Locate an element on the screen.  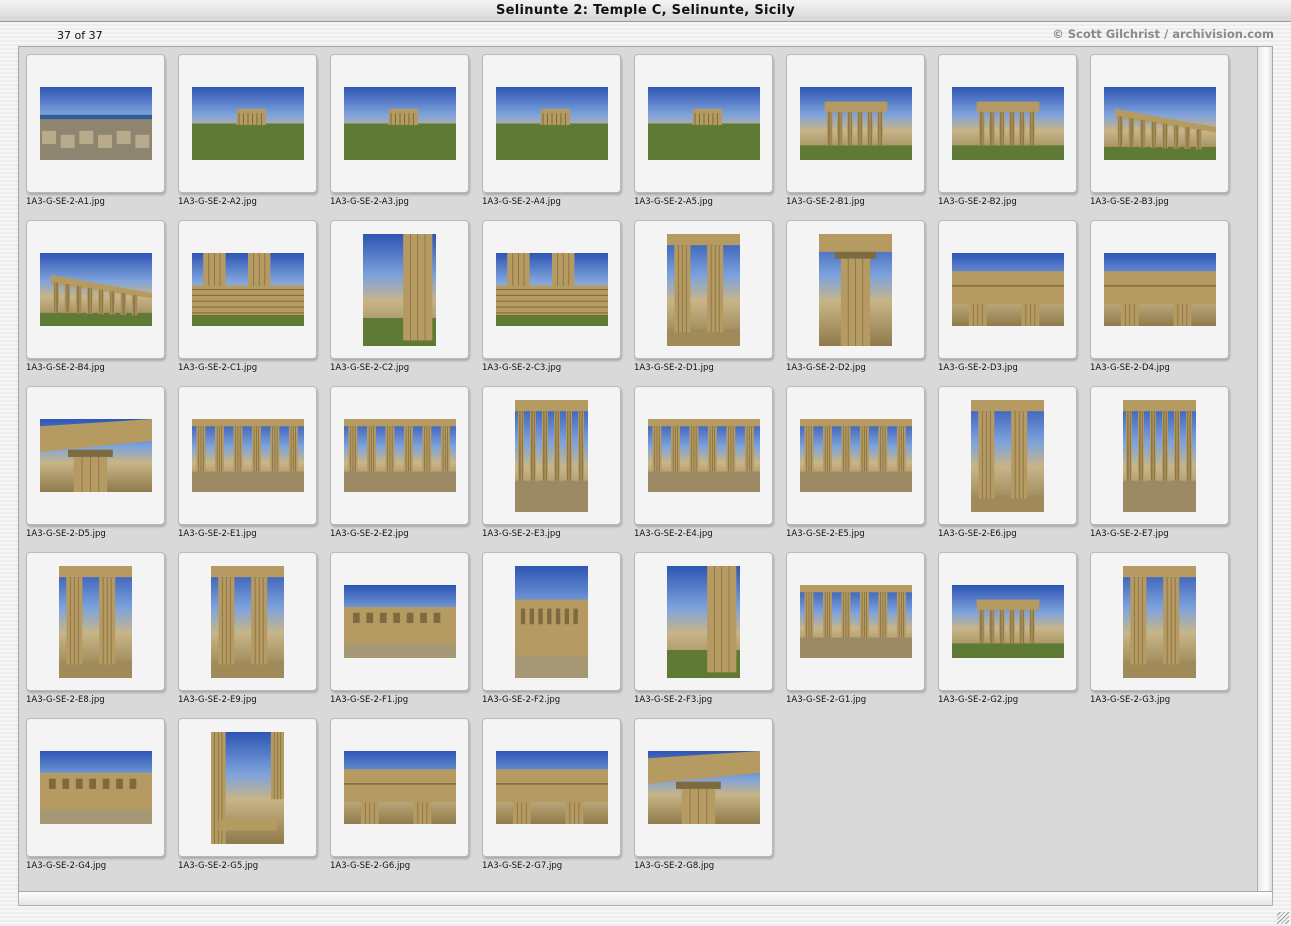
thumbnail-item: 1A3-G-SE-2-E7.jpg is located at coordinates (1159, 463).